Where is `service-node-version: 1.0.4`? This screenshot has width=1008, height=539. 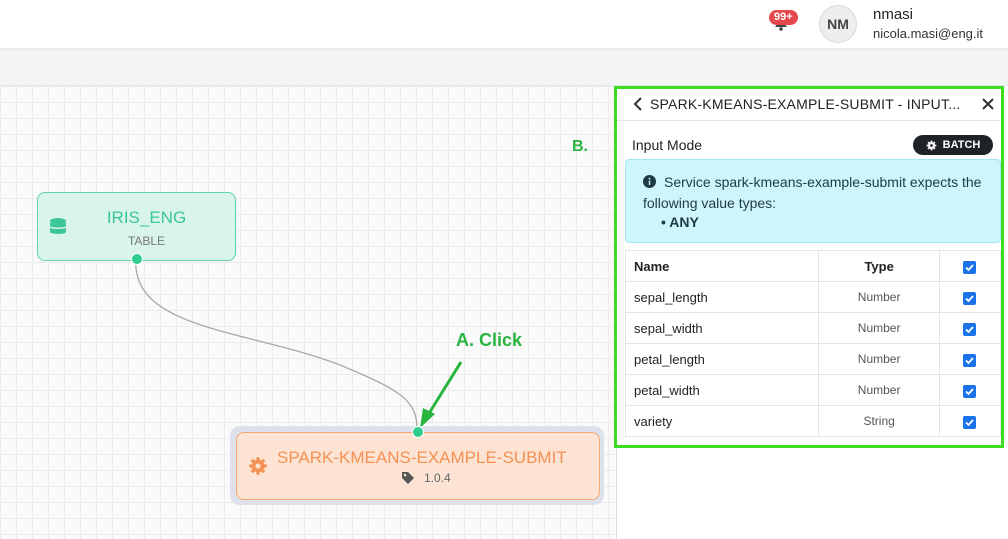 service-node-version: 1.0.4 is located at coordinates (437, 478).